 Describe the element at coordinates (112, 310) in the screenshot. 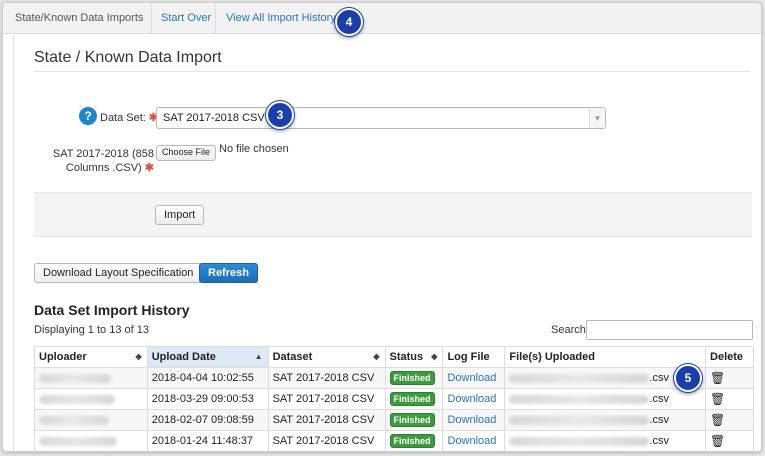

I see `history-title: Data Set Import History` at that location.